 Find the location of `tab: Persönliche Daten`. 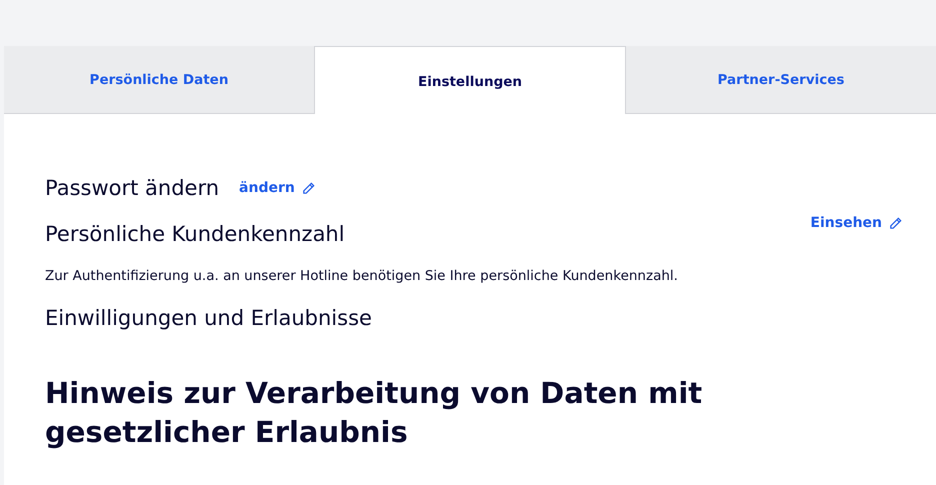

tab: Persönliche Daten is located at coordinates (159, 80).